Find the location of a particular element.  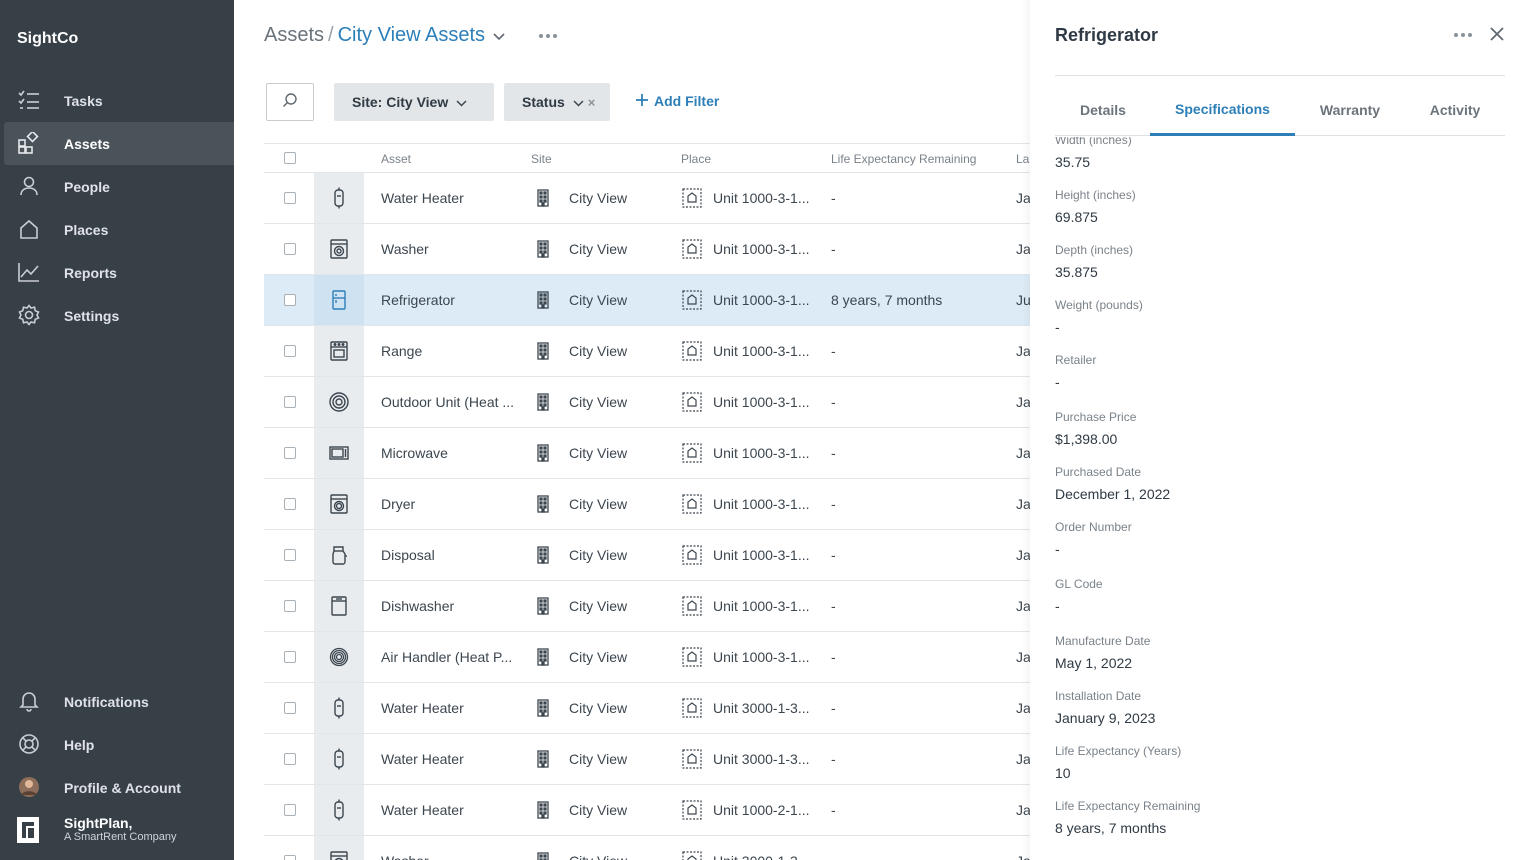

table-row: WasherCity ViewUnit 1000-3-1...-Ja is located at coordinates (647, 249).